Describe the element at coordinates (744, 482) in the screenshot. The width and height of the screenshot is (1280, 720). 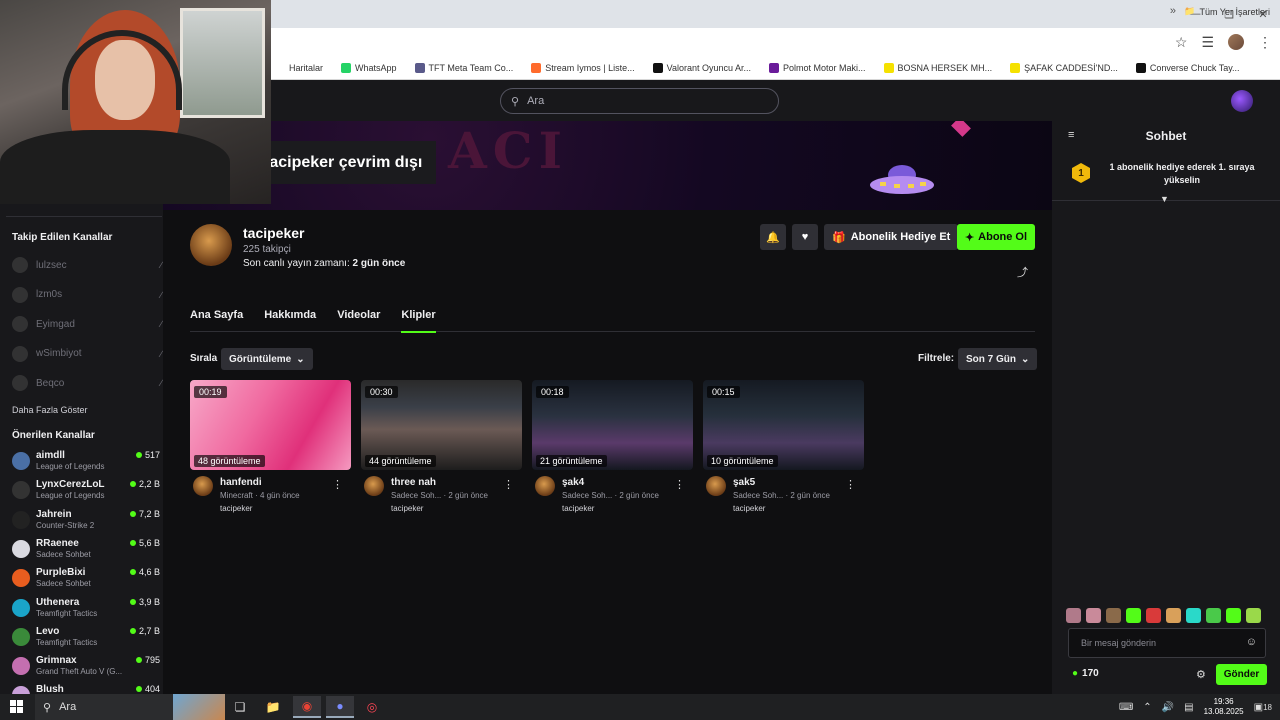
I see `clip-title: şak5` at that location.